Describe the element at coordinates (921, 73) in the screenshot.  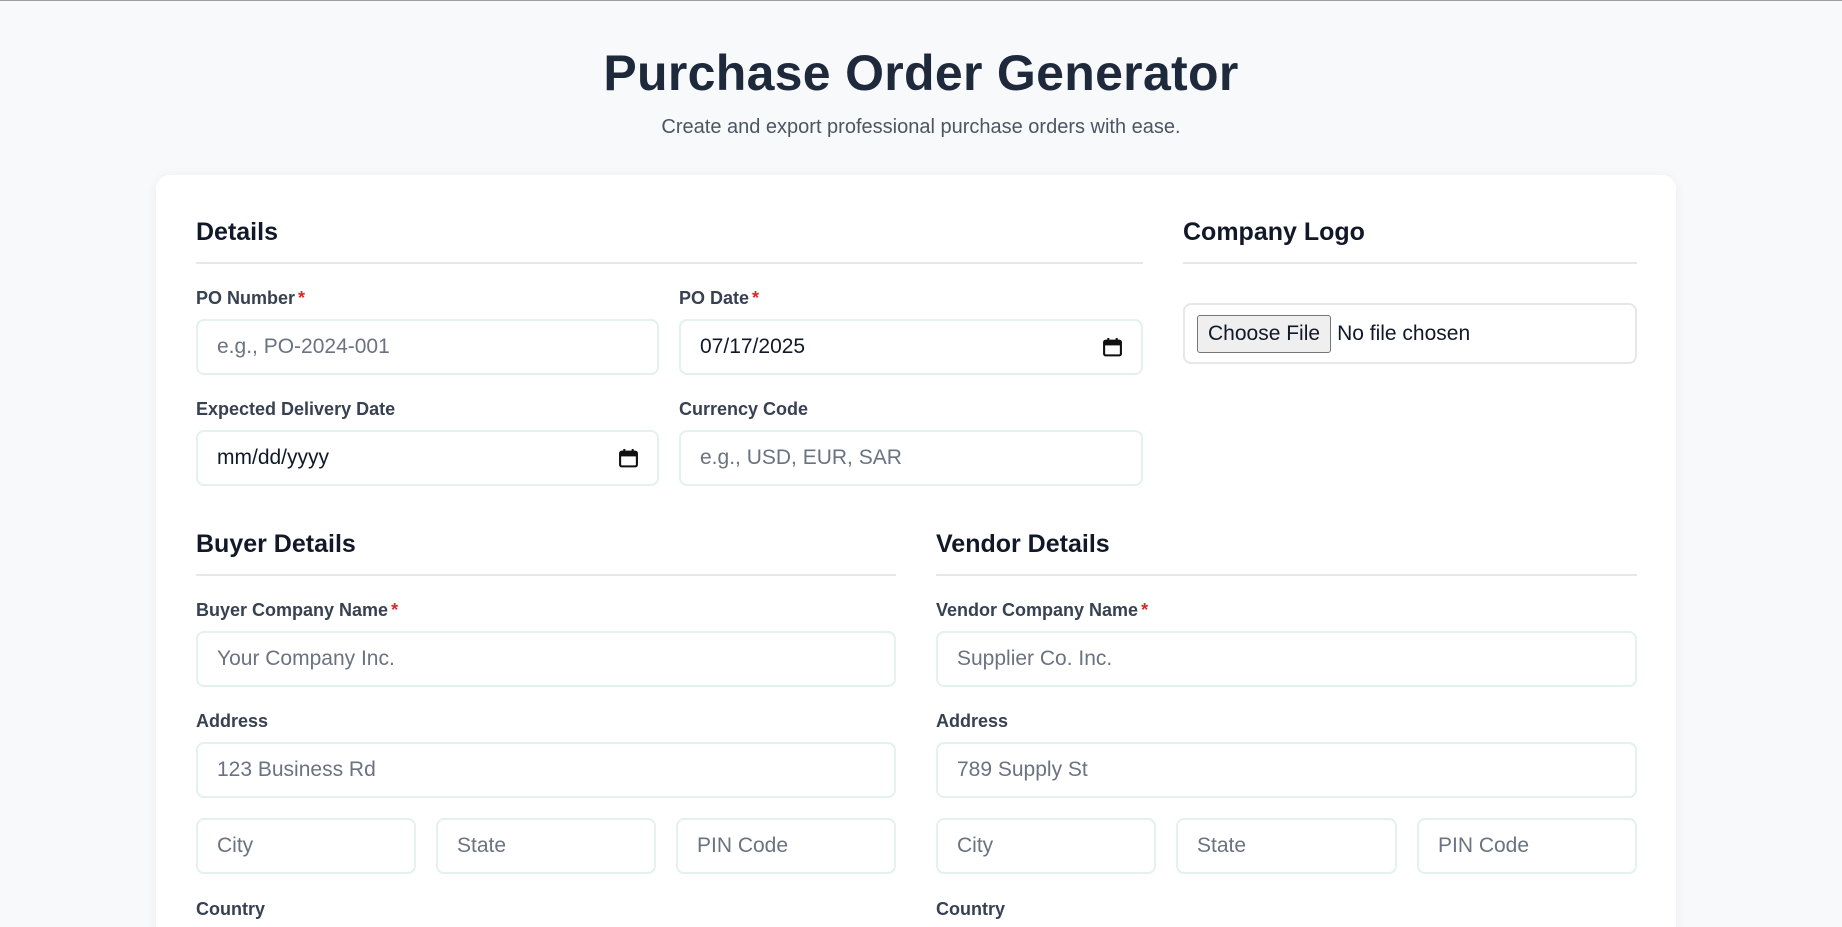
I see `page-title: Purchase Order Generator` at that location.